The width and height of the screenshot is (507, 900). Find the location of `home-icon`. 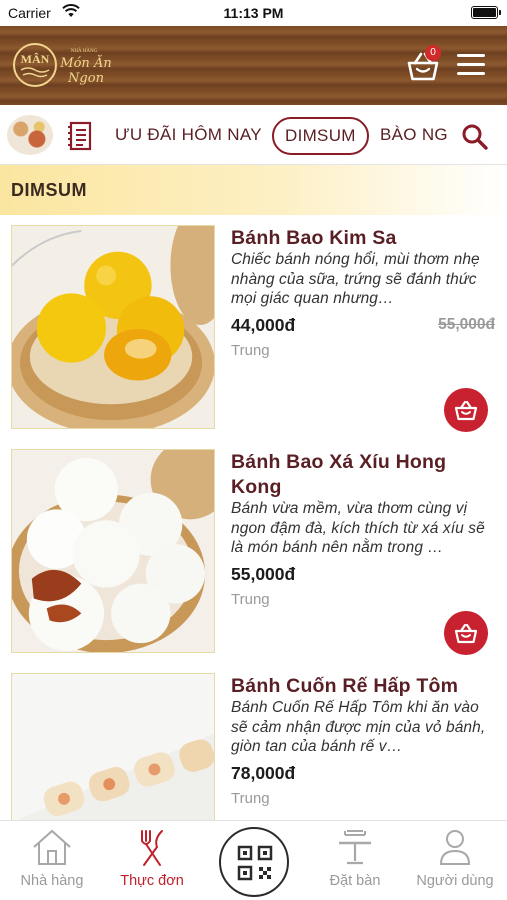

home-icon is located at coordinates (52, 847).